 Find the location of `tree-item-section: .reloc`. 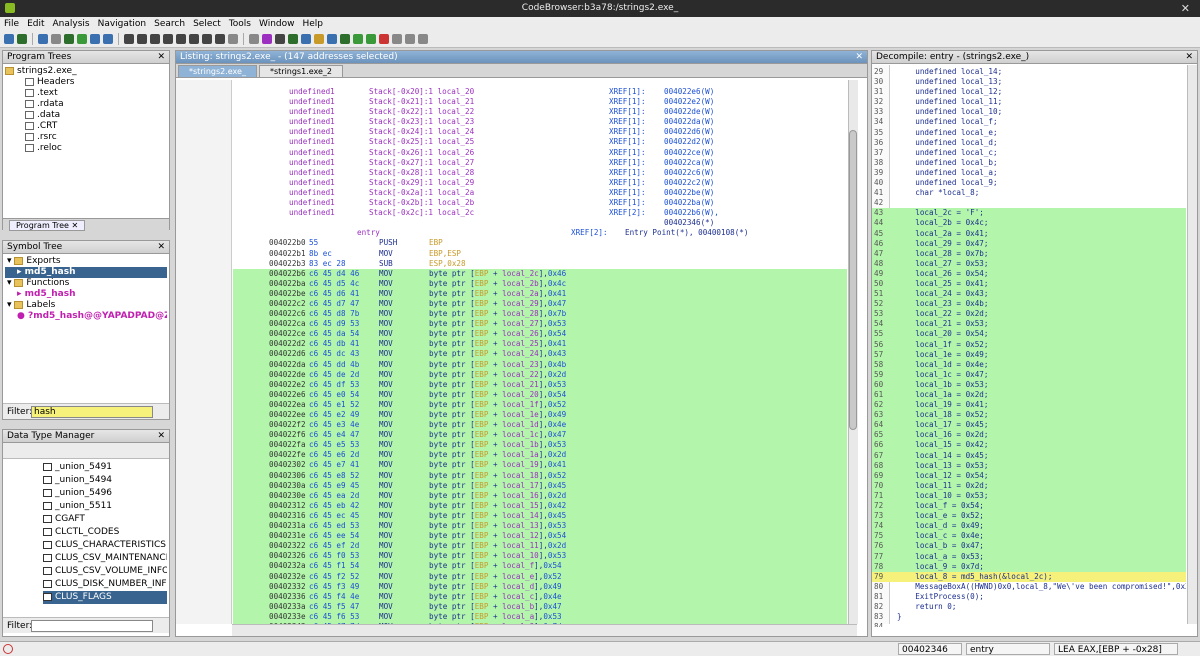

tree-item-section: .reloc is located at coordinates (86, 148).